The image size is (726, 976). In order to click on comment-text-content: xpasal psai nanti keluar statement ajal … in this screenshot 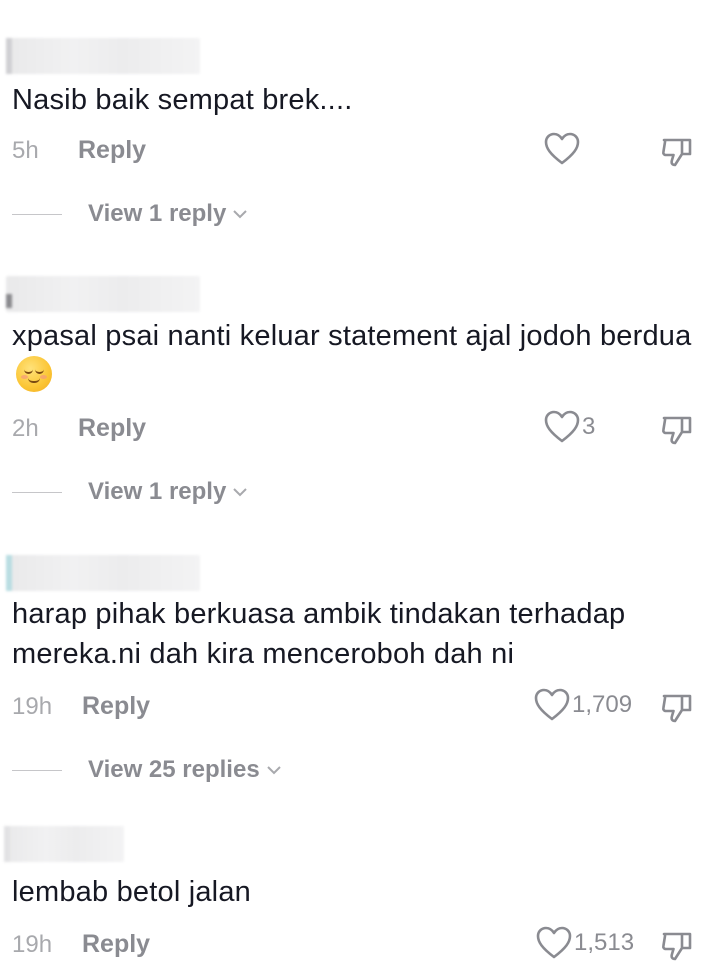, I will do `click(352, 336)`.